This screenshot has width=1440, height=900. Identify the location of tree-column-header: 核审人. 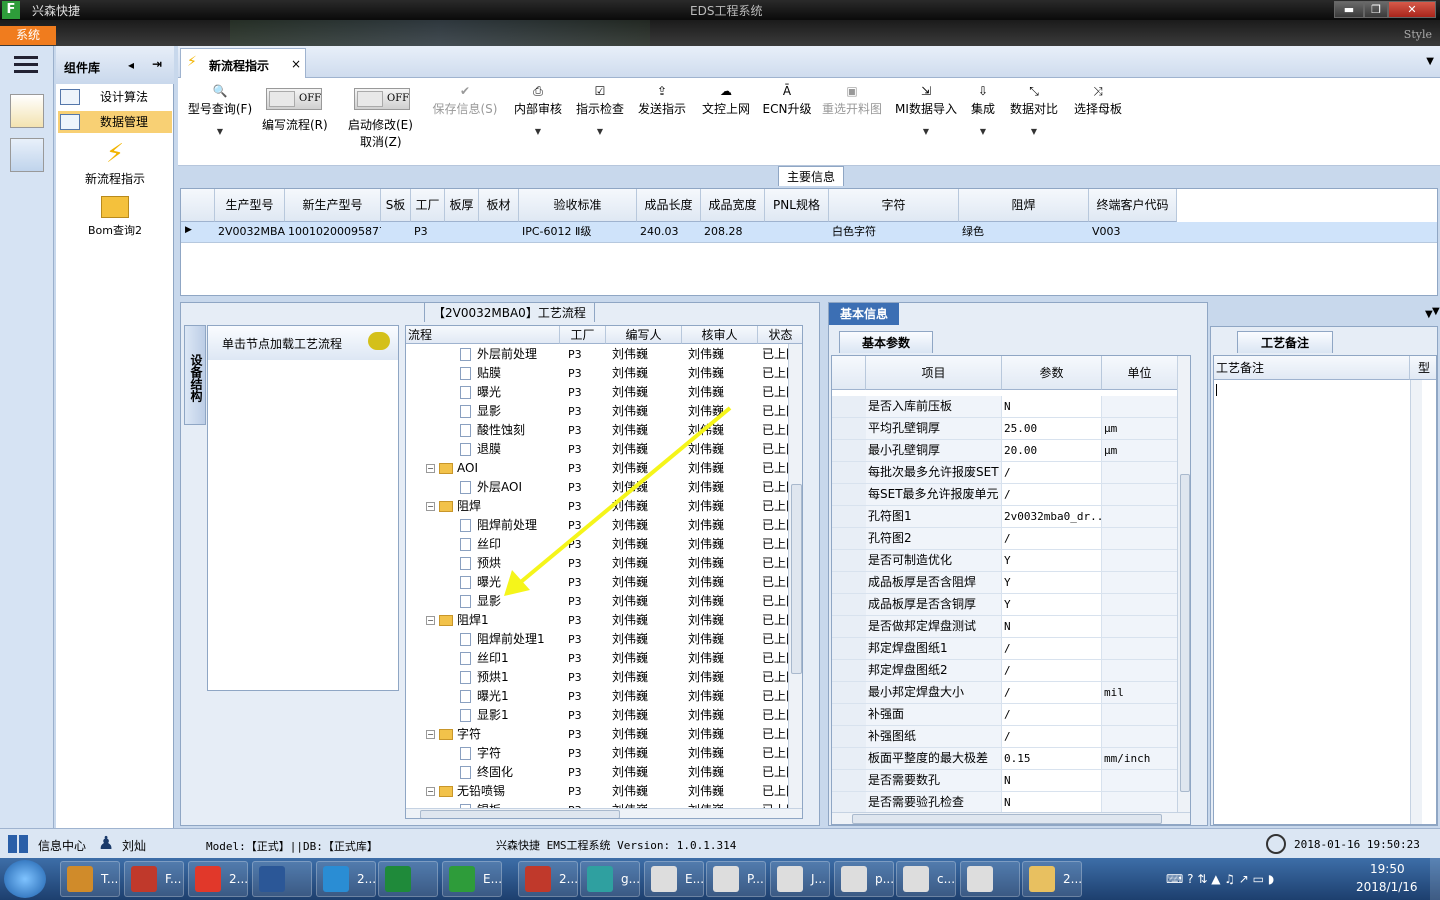
(720, 335).